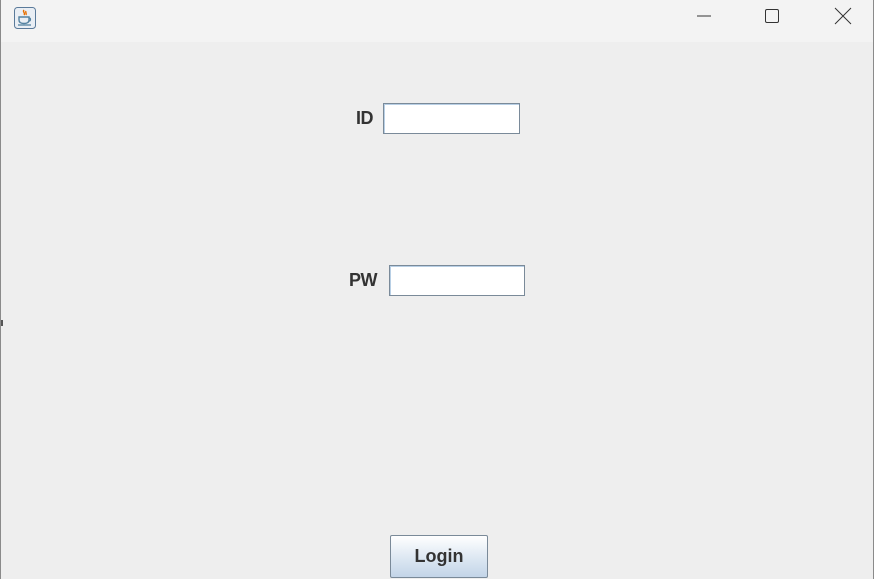 This screenshot has width=874, height=579. What do you see at coordinates (457, 280) in the screenshot?
I see `pw-input` at bounding box center [457, 280].